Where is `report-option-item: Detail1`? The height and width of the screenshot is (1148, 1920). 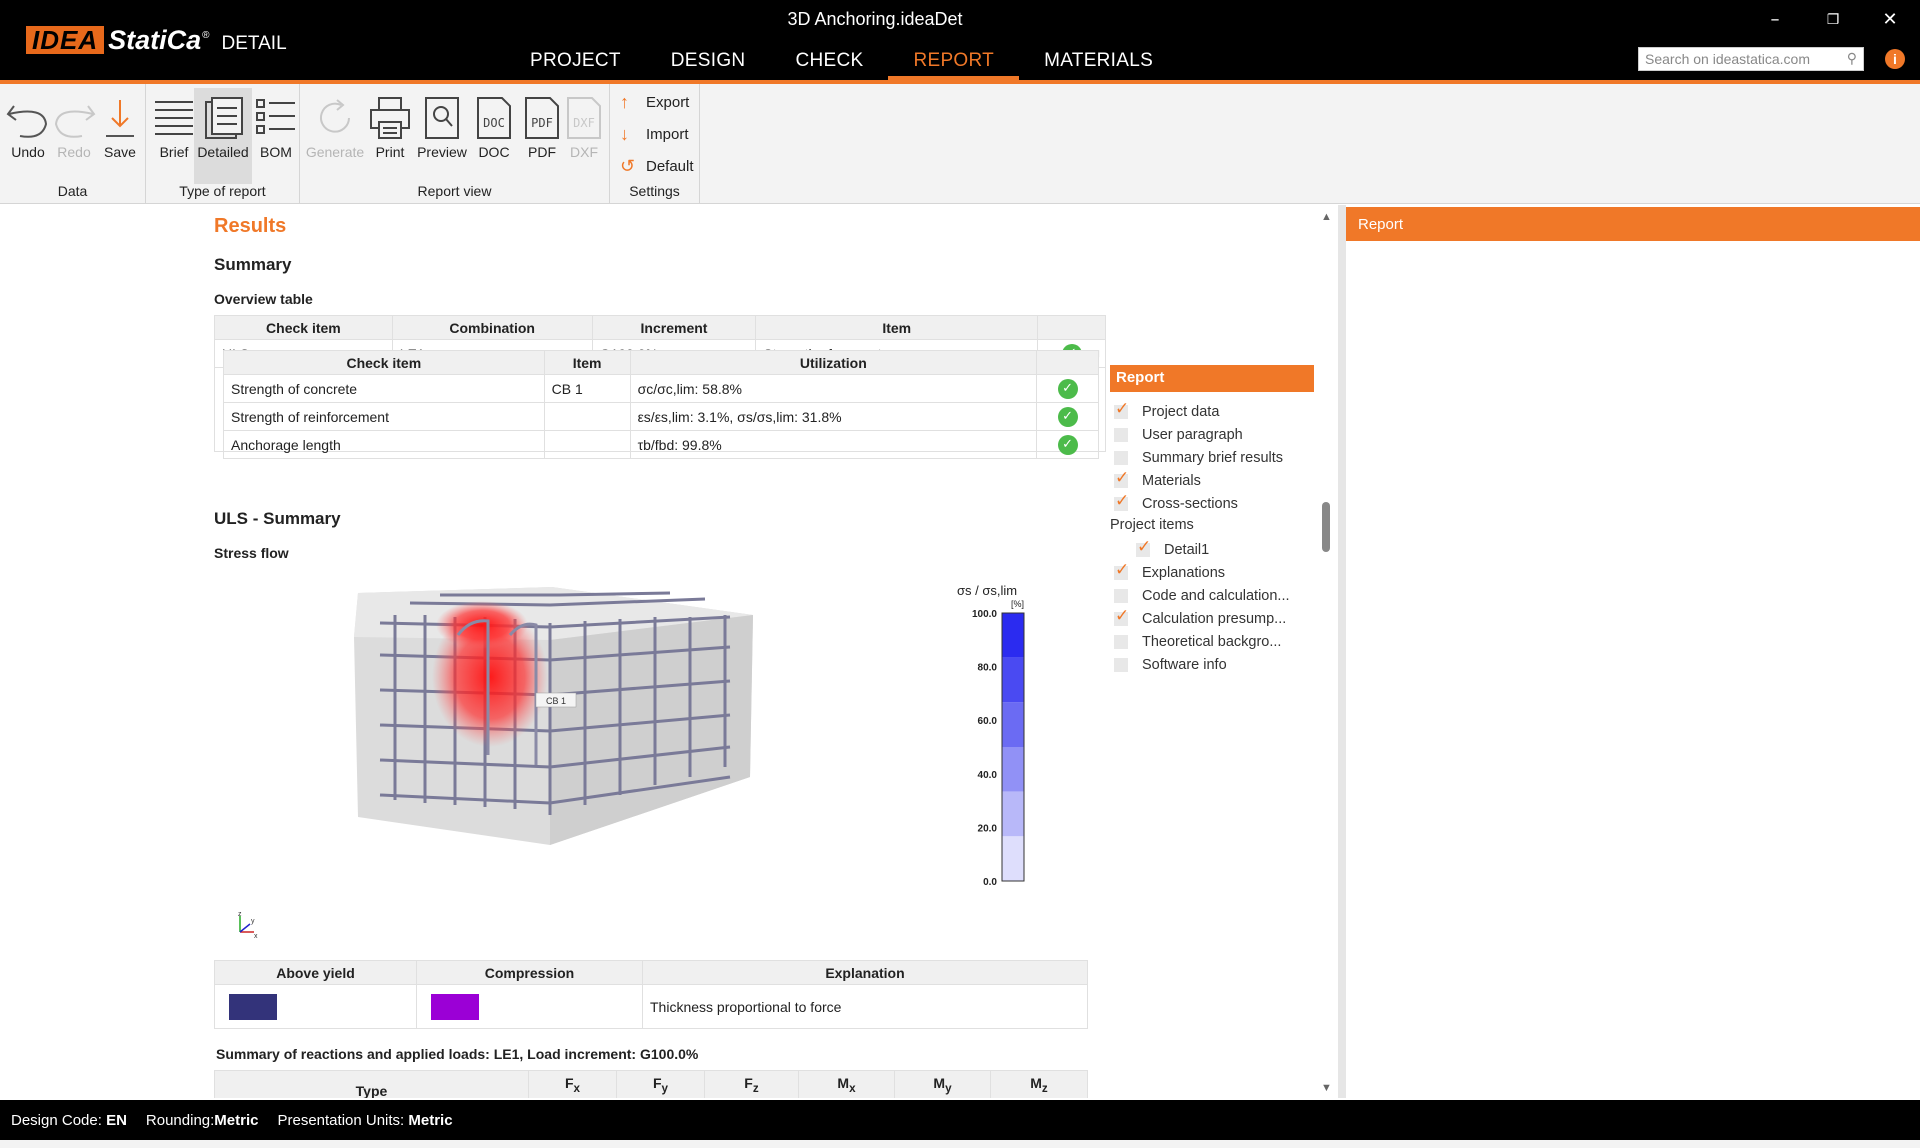
report-option-item: Detail1 is located at coordinates (1172, 548).